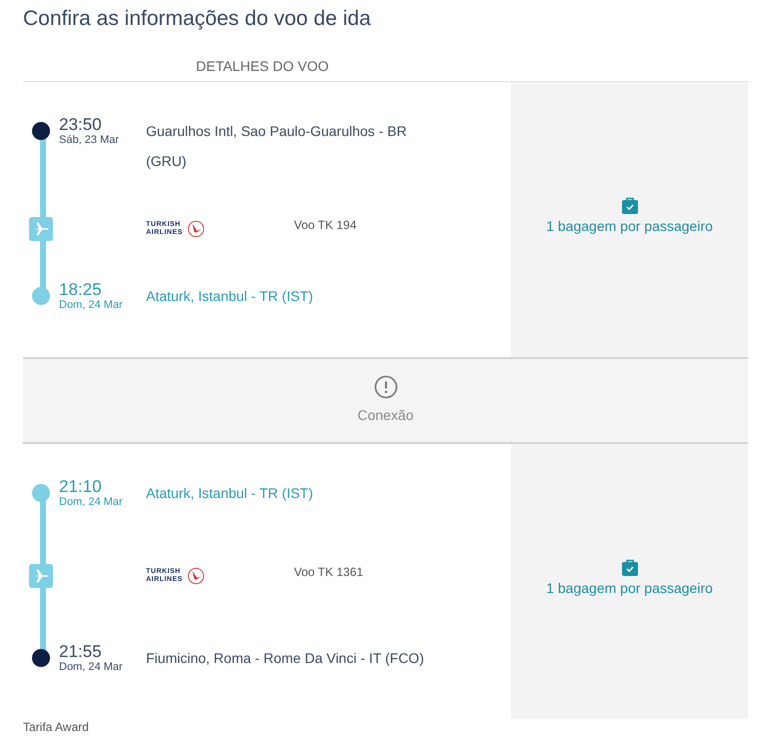  Describe the element at coordinates (81, 487) in the screenshot. I see `time: 21:10` at that location.